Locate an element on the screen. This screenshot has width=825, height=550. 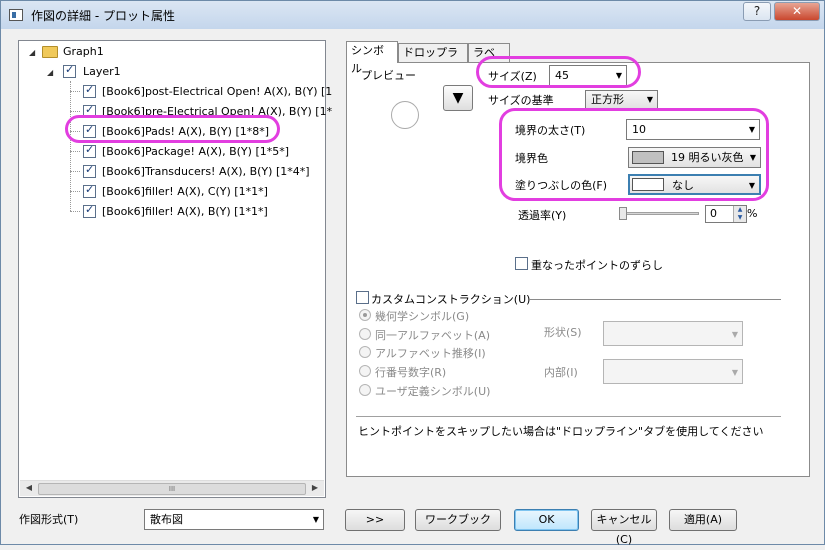
radio-single-letter-label: 同一アルファベット(A) is located at coordinates (432, 335).